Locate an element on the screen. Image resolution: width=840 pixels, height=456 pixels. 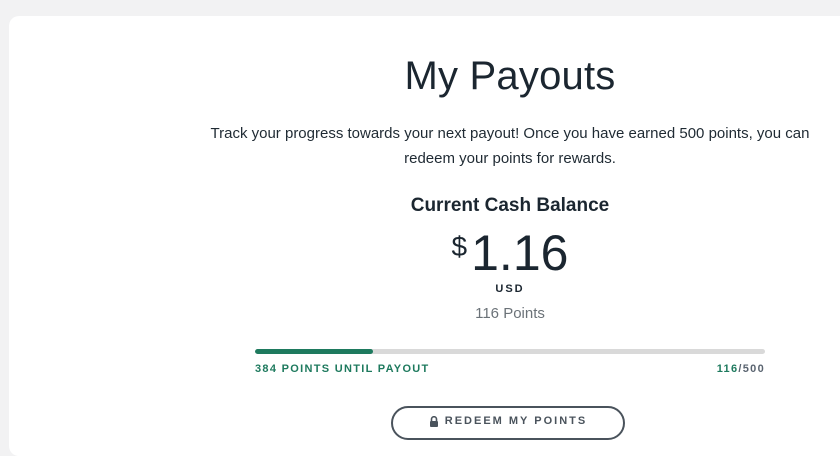
progress-count: 116/500 is located at coordinates (741, 369).